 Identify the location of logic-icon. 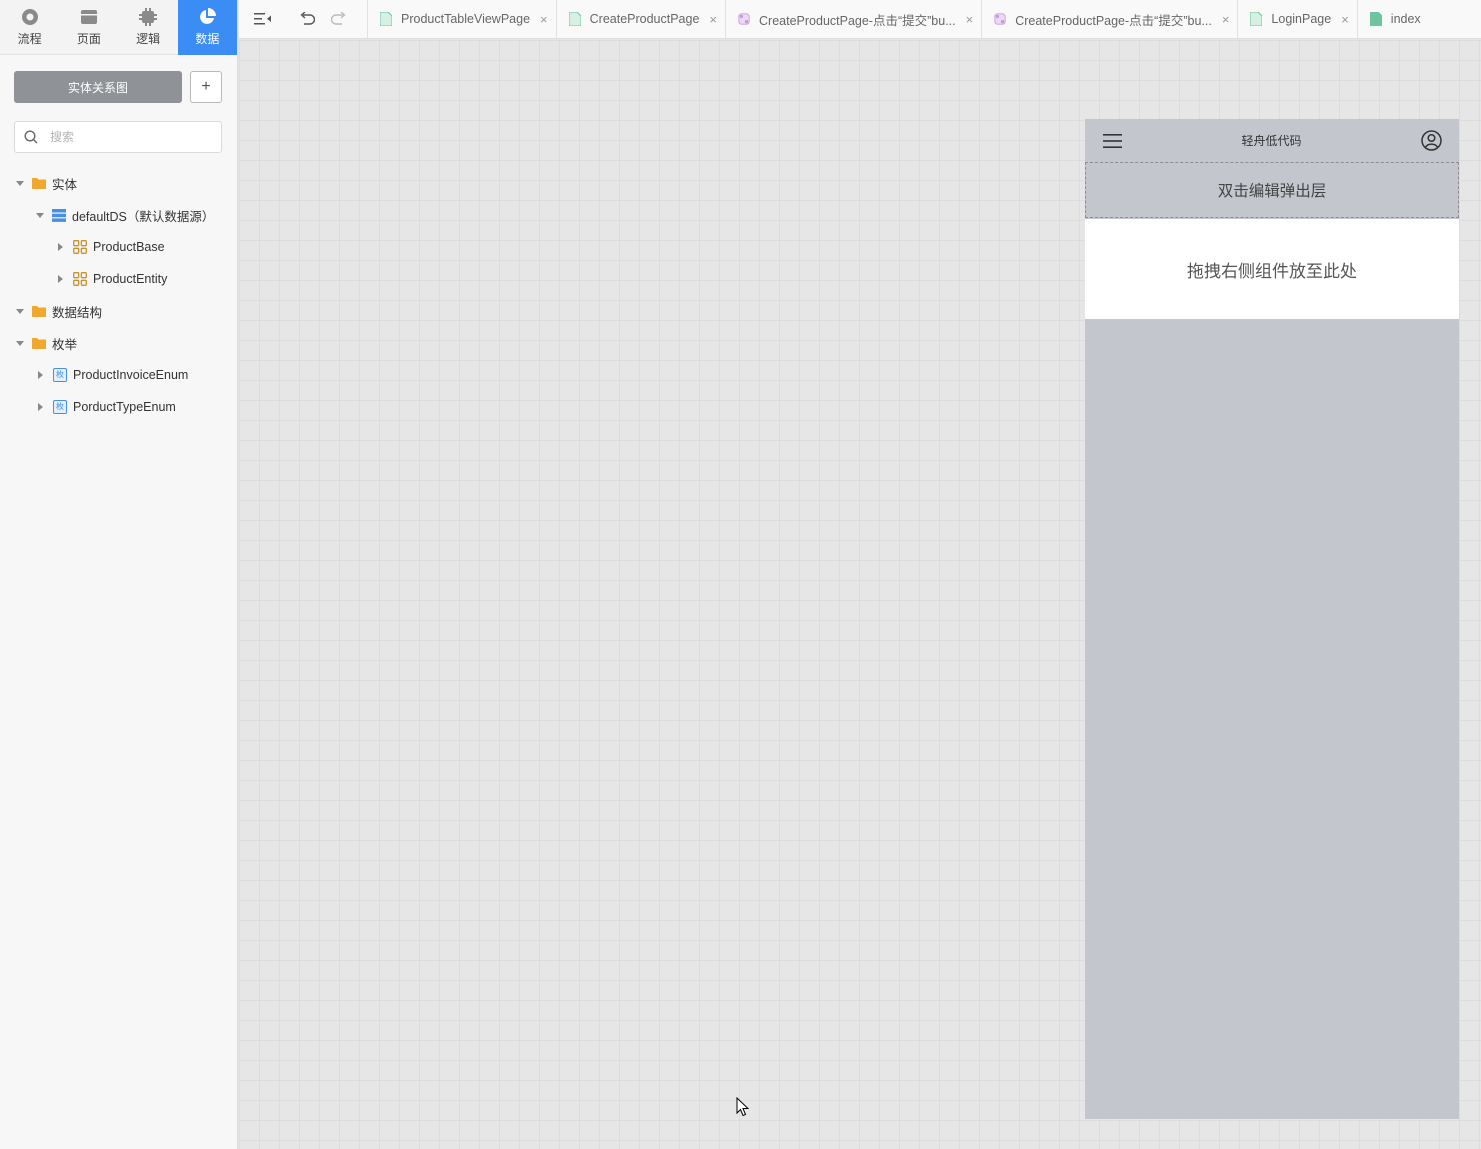
(148, 17).